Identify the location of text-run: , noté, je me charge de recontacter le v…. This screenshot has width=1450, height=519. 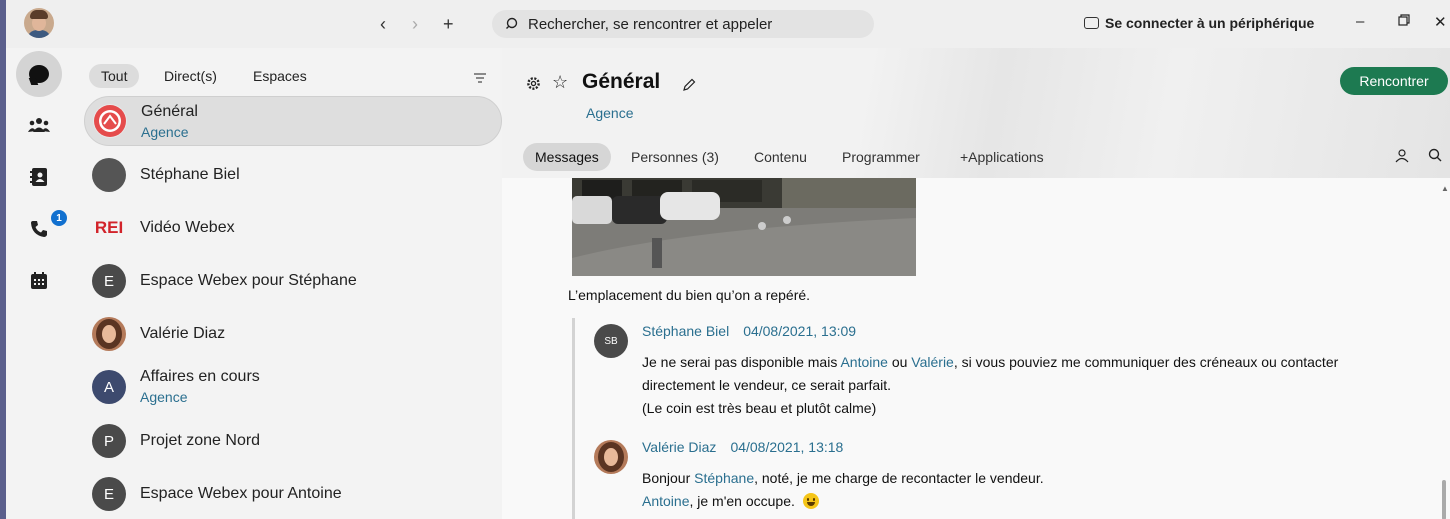
(899, 478).